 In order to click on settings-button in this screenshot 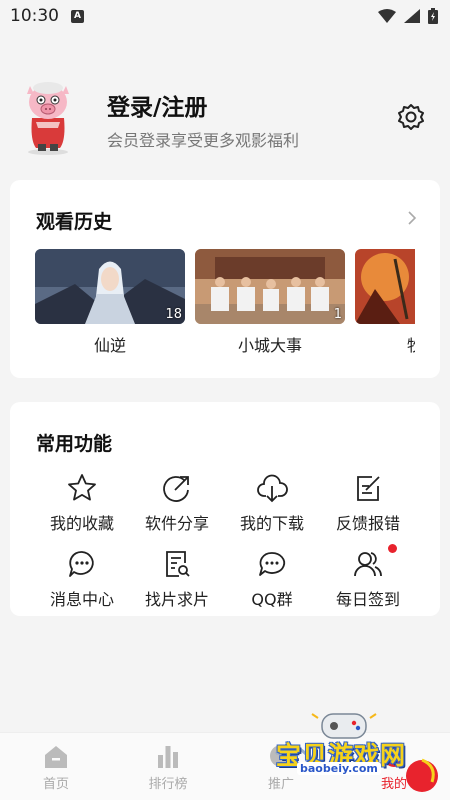, I will do `click(411, 117)`.